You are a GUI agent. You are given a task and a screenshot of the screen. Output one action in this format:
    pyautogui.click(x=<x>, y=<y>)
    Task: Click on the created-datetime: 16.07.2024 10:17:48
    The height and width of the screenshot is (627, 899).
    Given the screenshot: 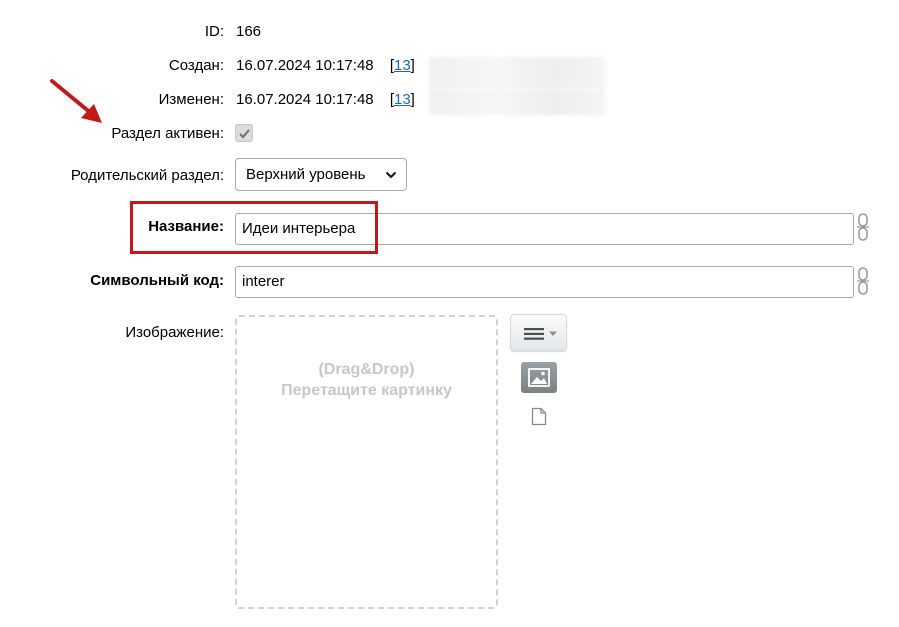 What is the action you would take?
    pyautogui.click(x=305, y=65)
    